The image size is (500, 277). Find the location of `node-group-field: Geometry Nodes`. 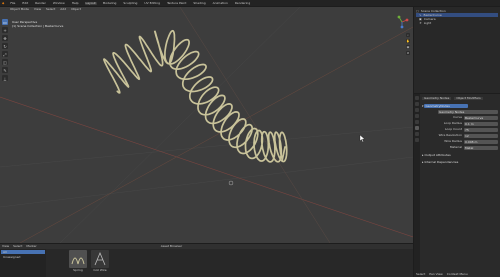

node-group-field: Geometry Nodes is located at coordinates (468, 111).